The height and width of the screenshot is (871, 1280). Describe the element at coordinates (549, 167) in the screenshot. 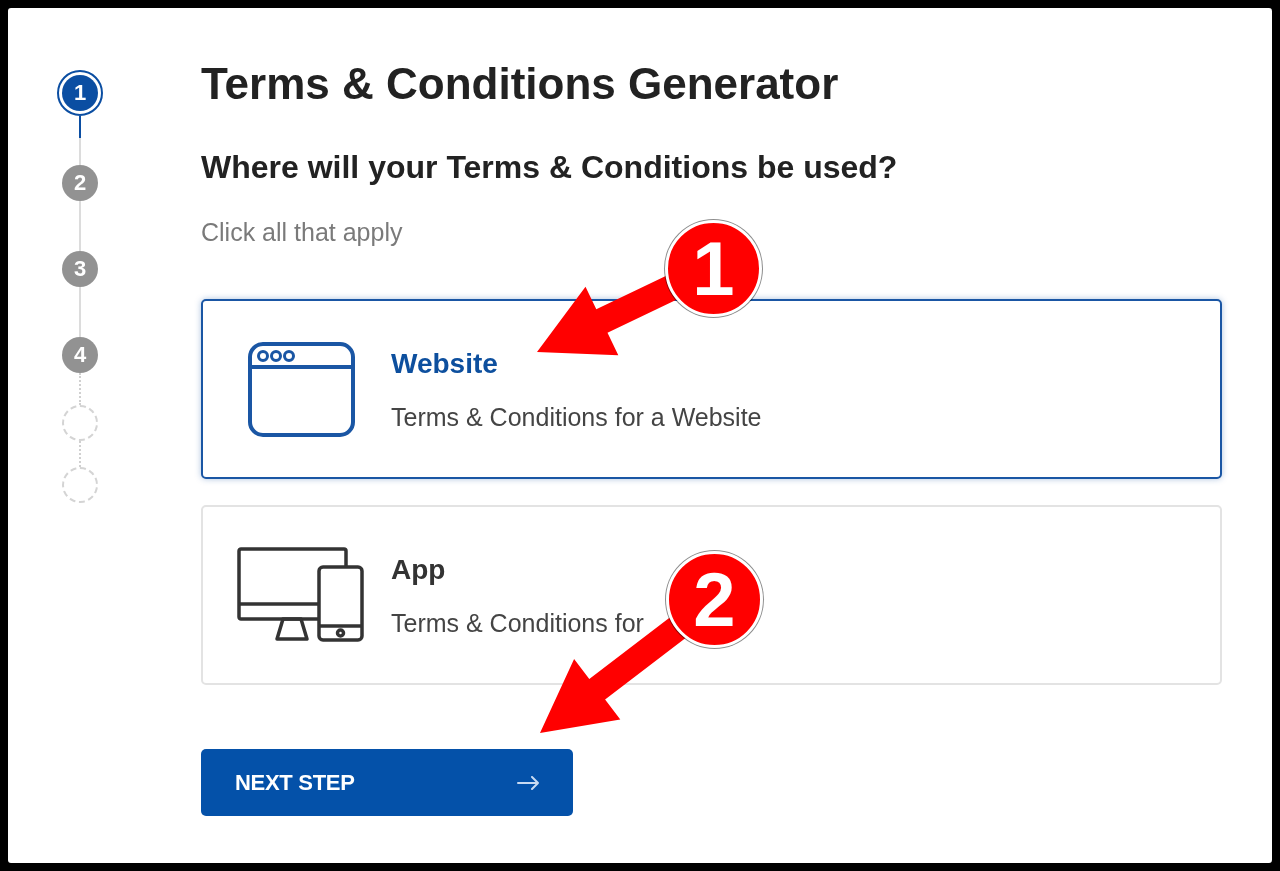

I see `question-heading: Where will your Terms & Conditions be used?` at that location.